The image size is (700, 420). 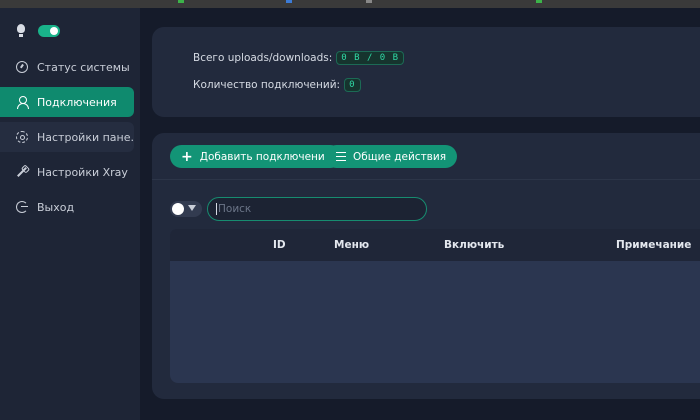 I want to click on divider, so click(x=426, y=179).